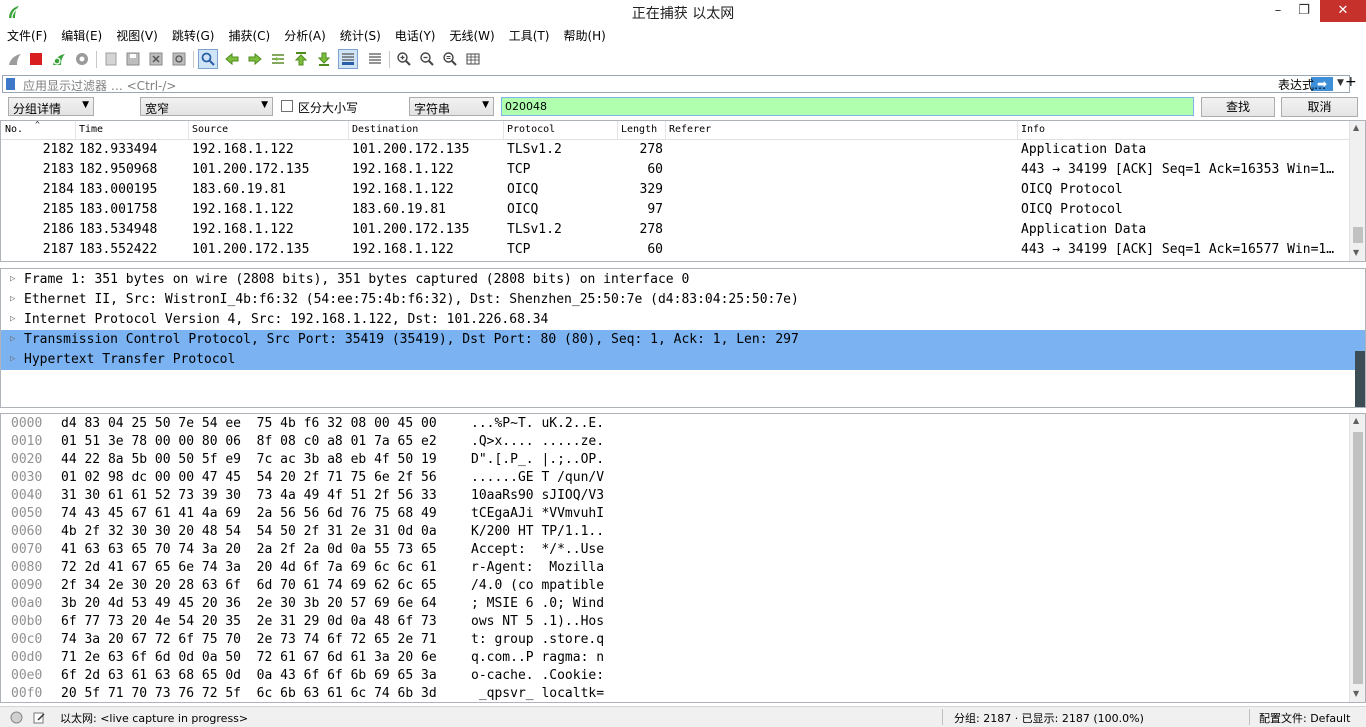  What do you see at coordinates (473, 59) in the screenshot?
I see `resize-columns-icon` at bounding box center [473, 59].